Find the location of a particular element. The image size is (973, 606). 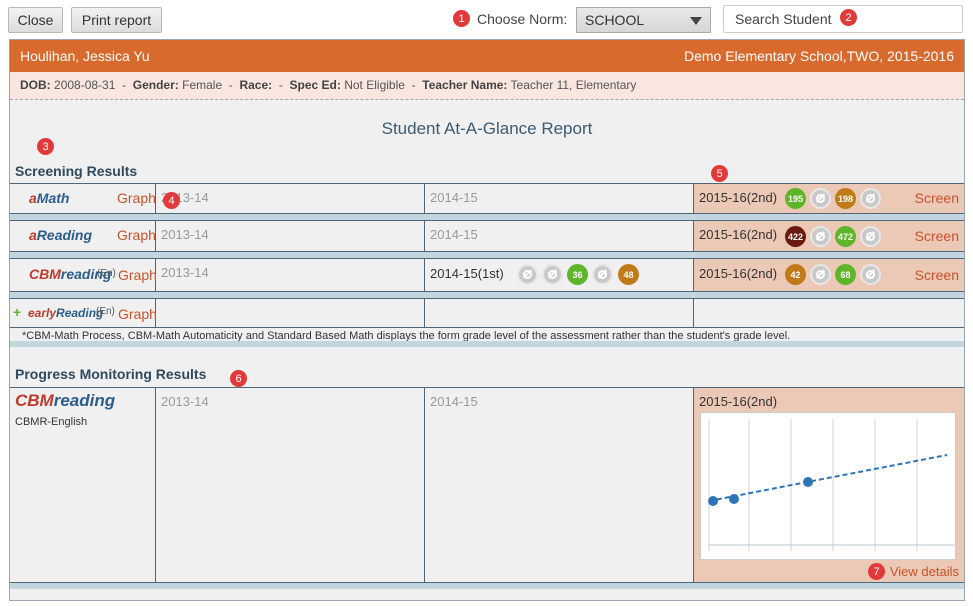

score-circle: 195 is located at coordinates (795, 198).